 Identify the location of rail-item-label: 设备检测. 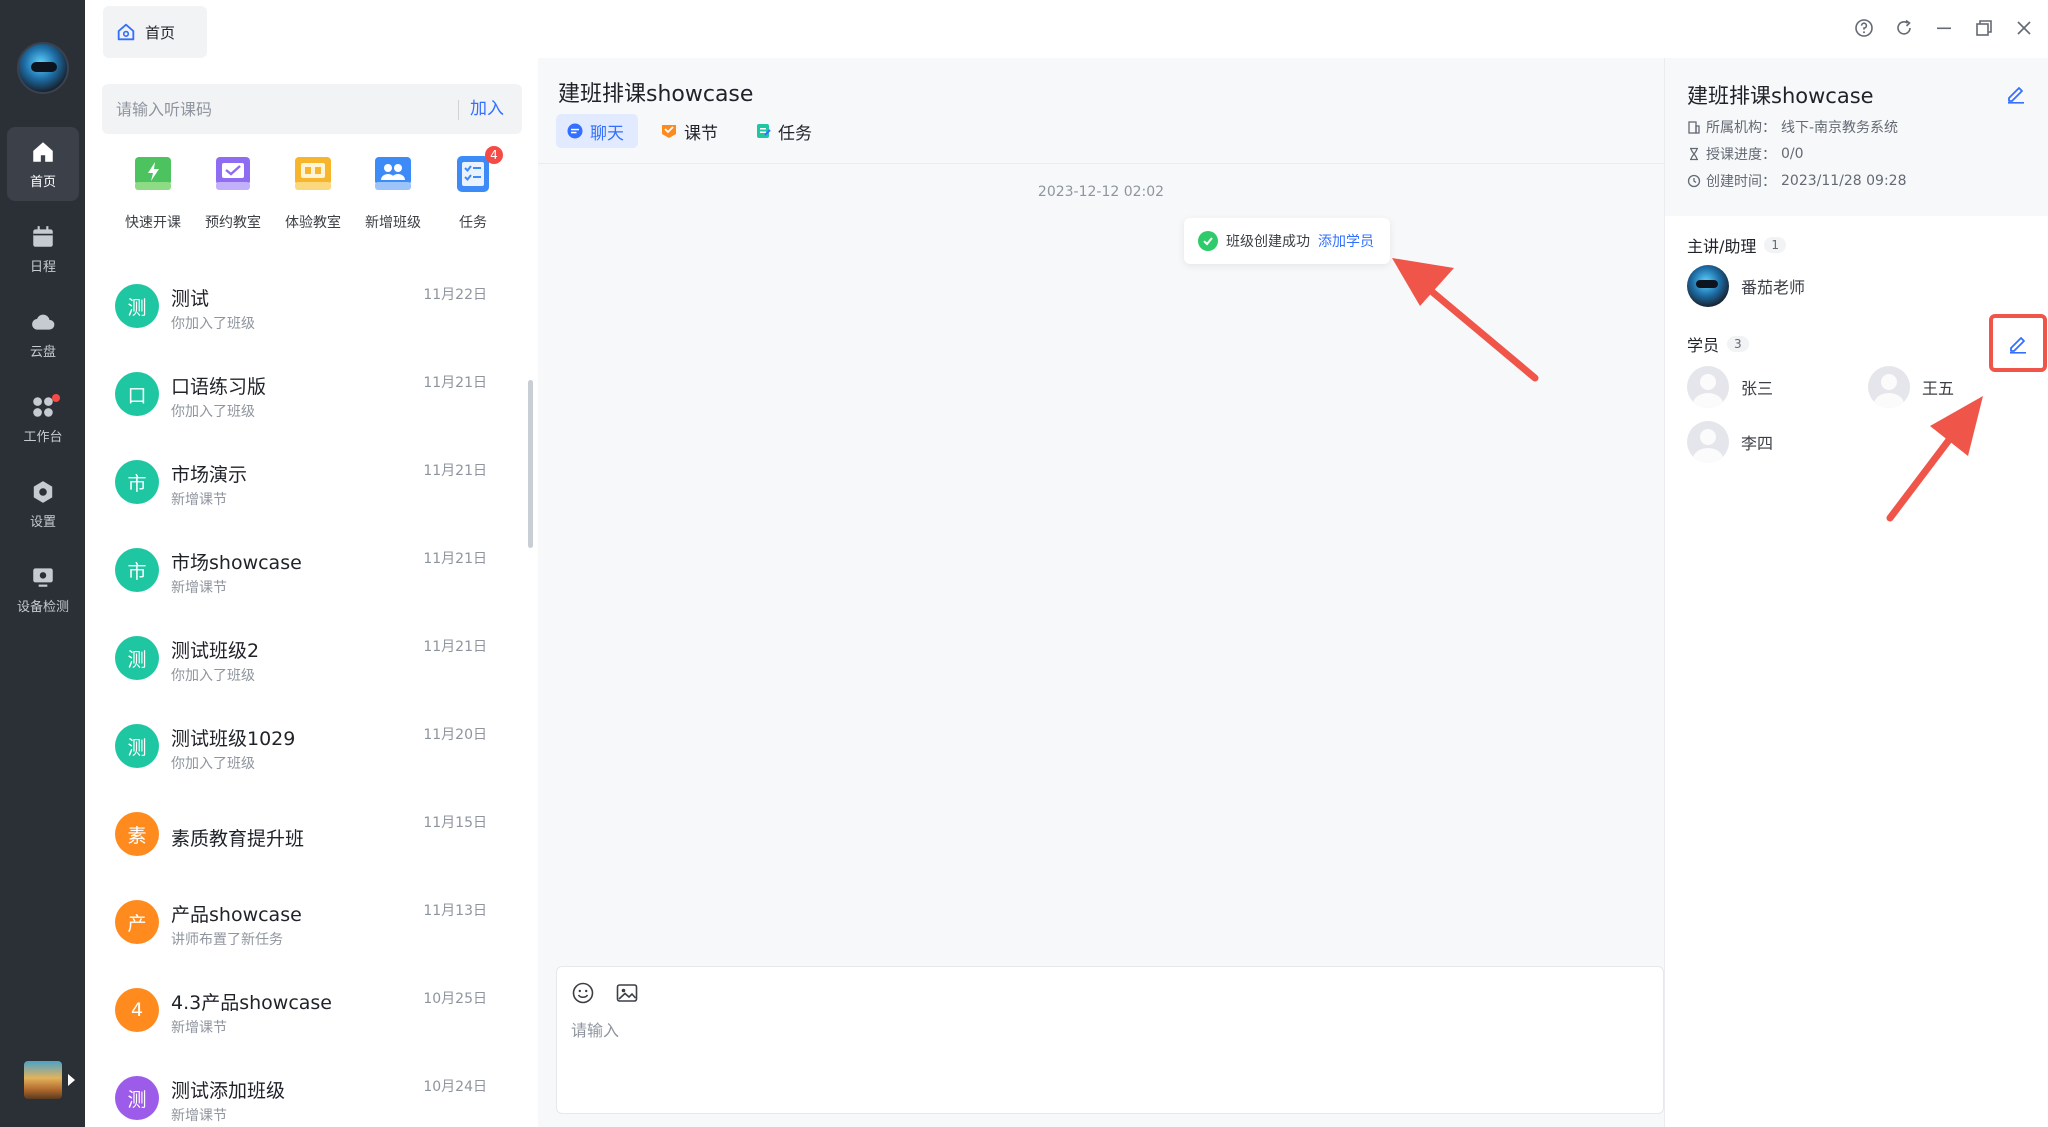
(42, 607).